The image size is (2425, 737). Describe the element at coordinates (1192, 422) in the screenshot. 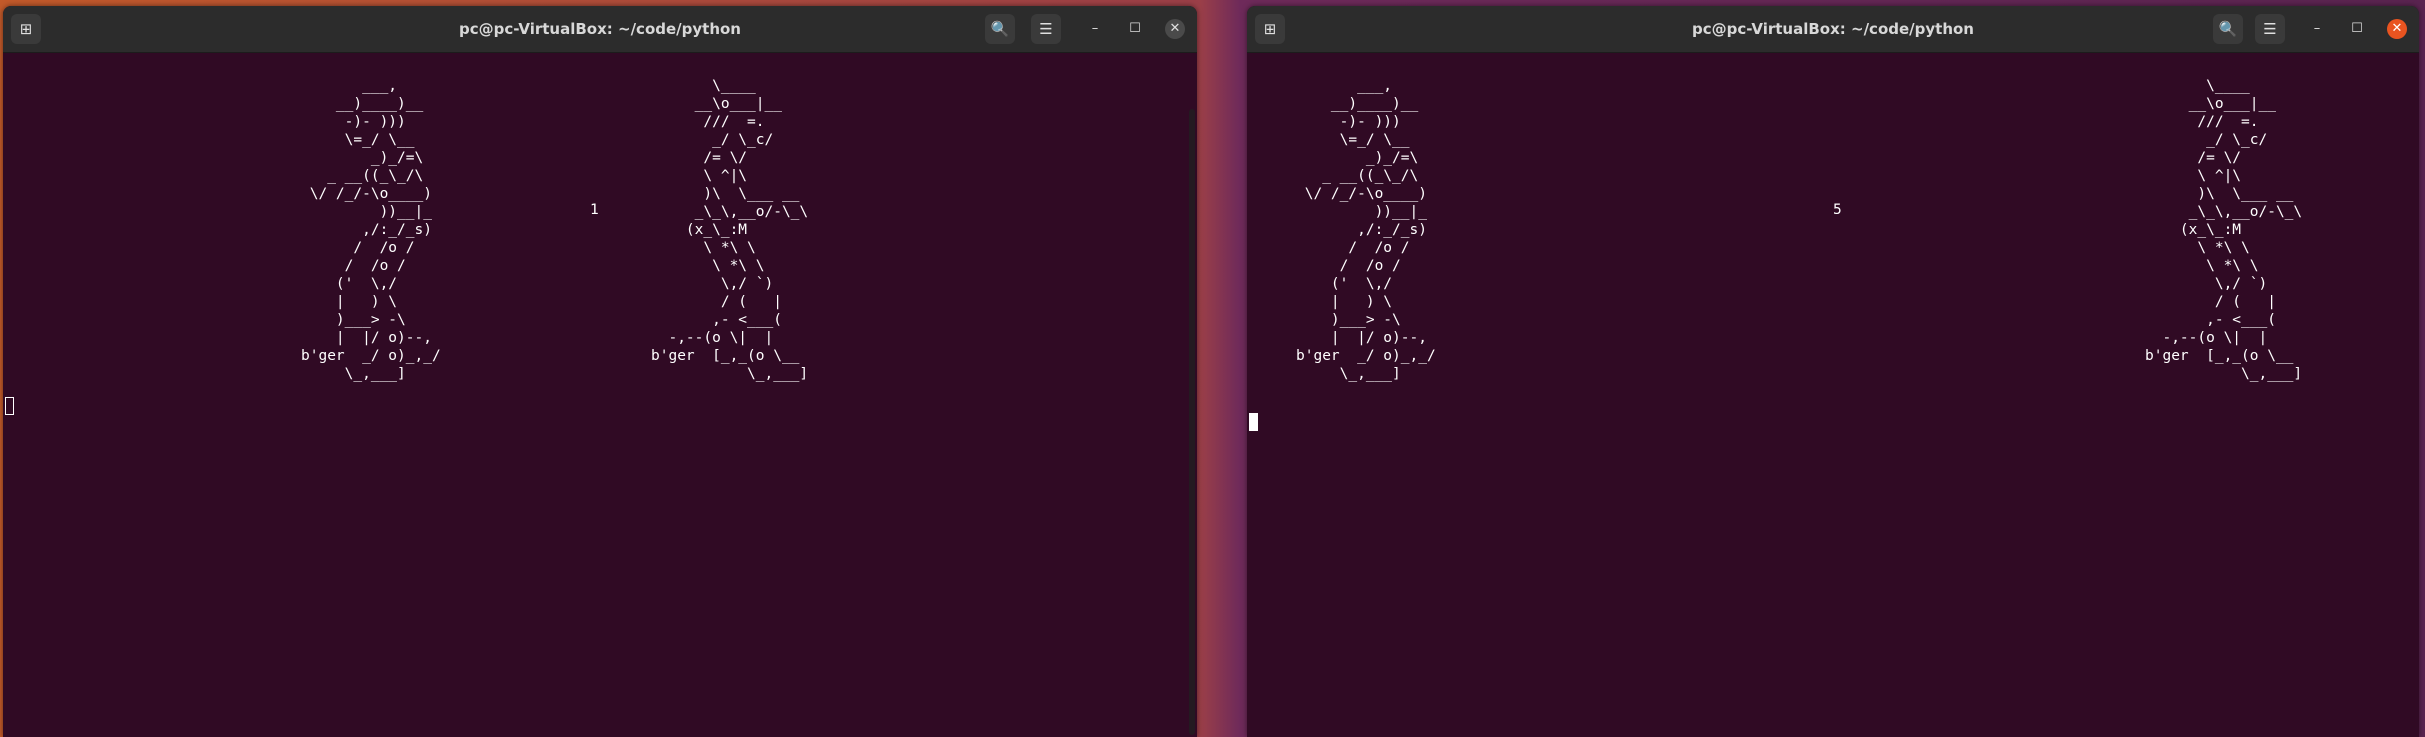

I see `scrollbar` at that location.